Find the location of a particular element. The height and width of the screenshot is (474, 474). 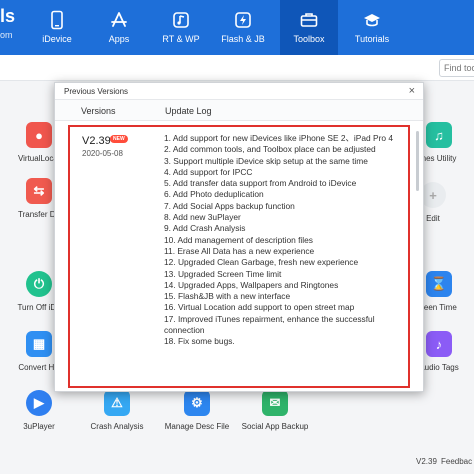

tab-label: Flash & JB is located at coordinates (243, 39).